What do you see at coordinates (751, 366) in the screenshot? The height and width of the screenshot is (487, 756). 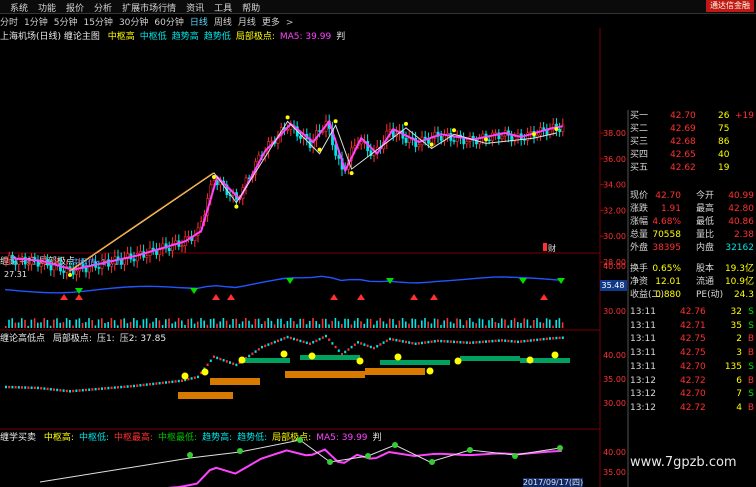 I see `tick-side: S` at bounding box center [751, 366].